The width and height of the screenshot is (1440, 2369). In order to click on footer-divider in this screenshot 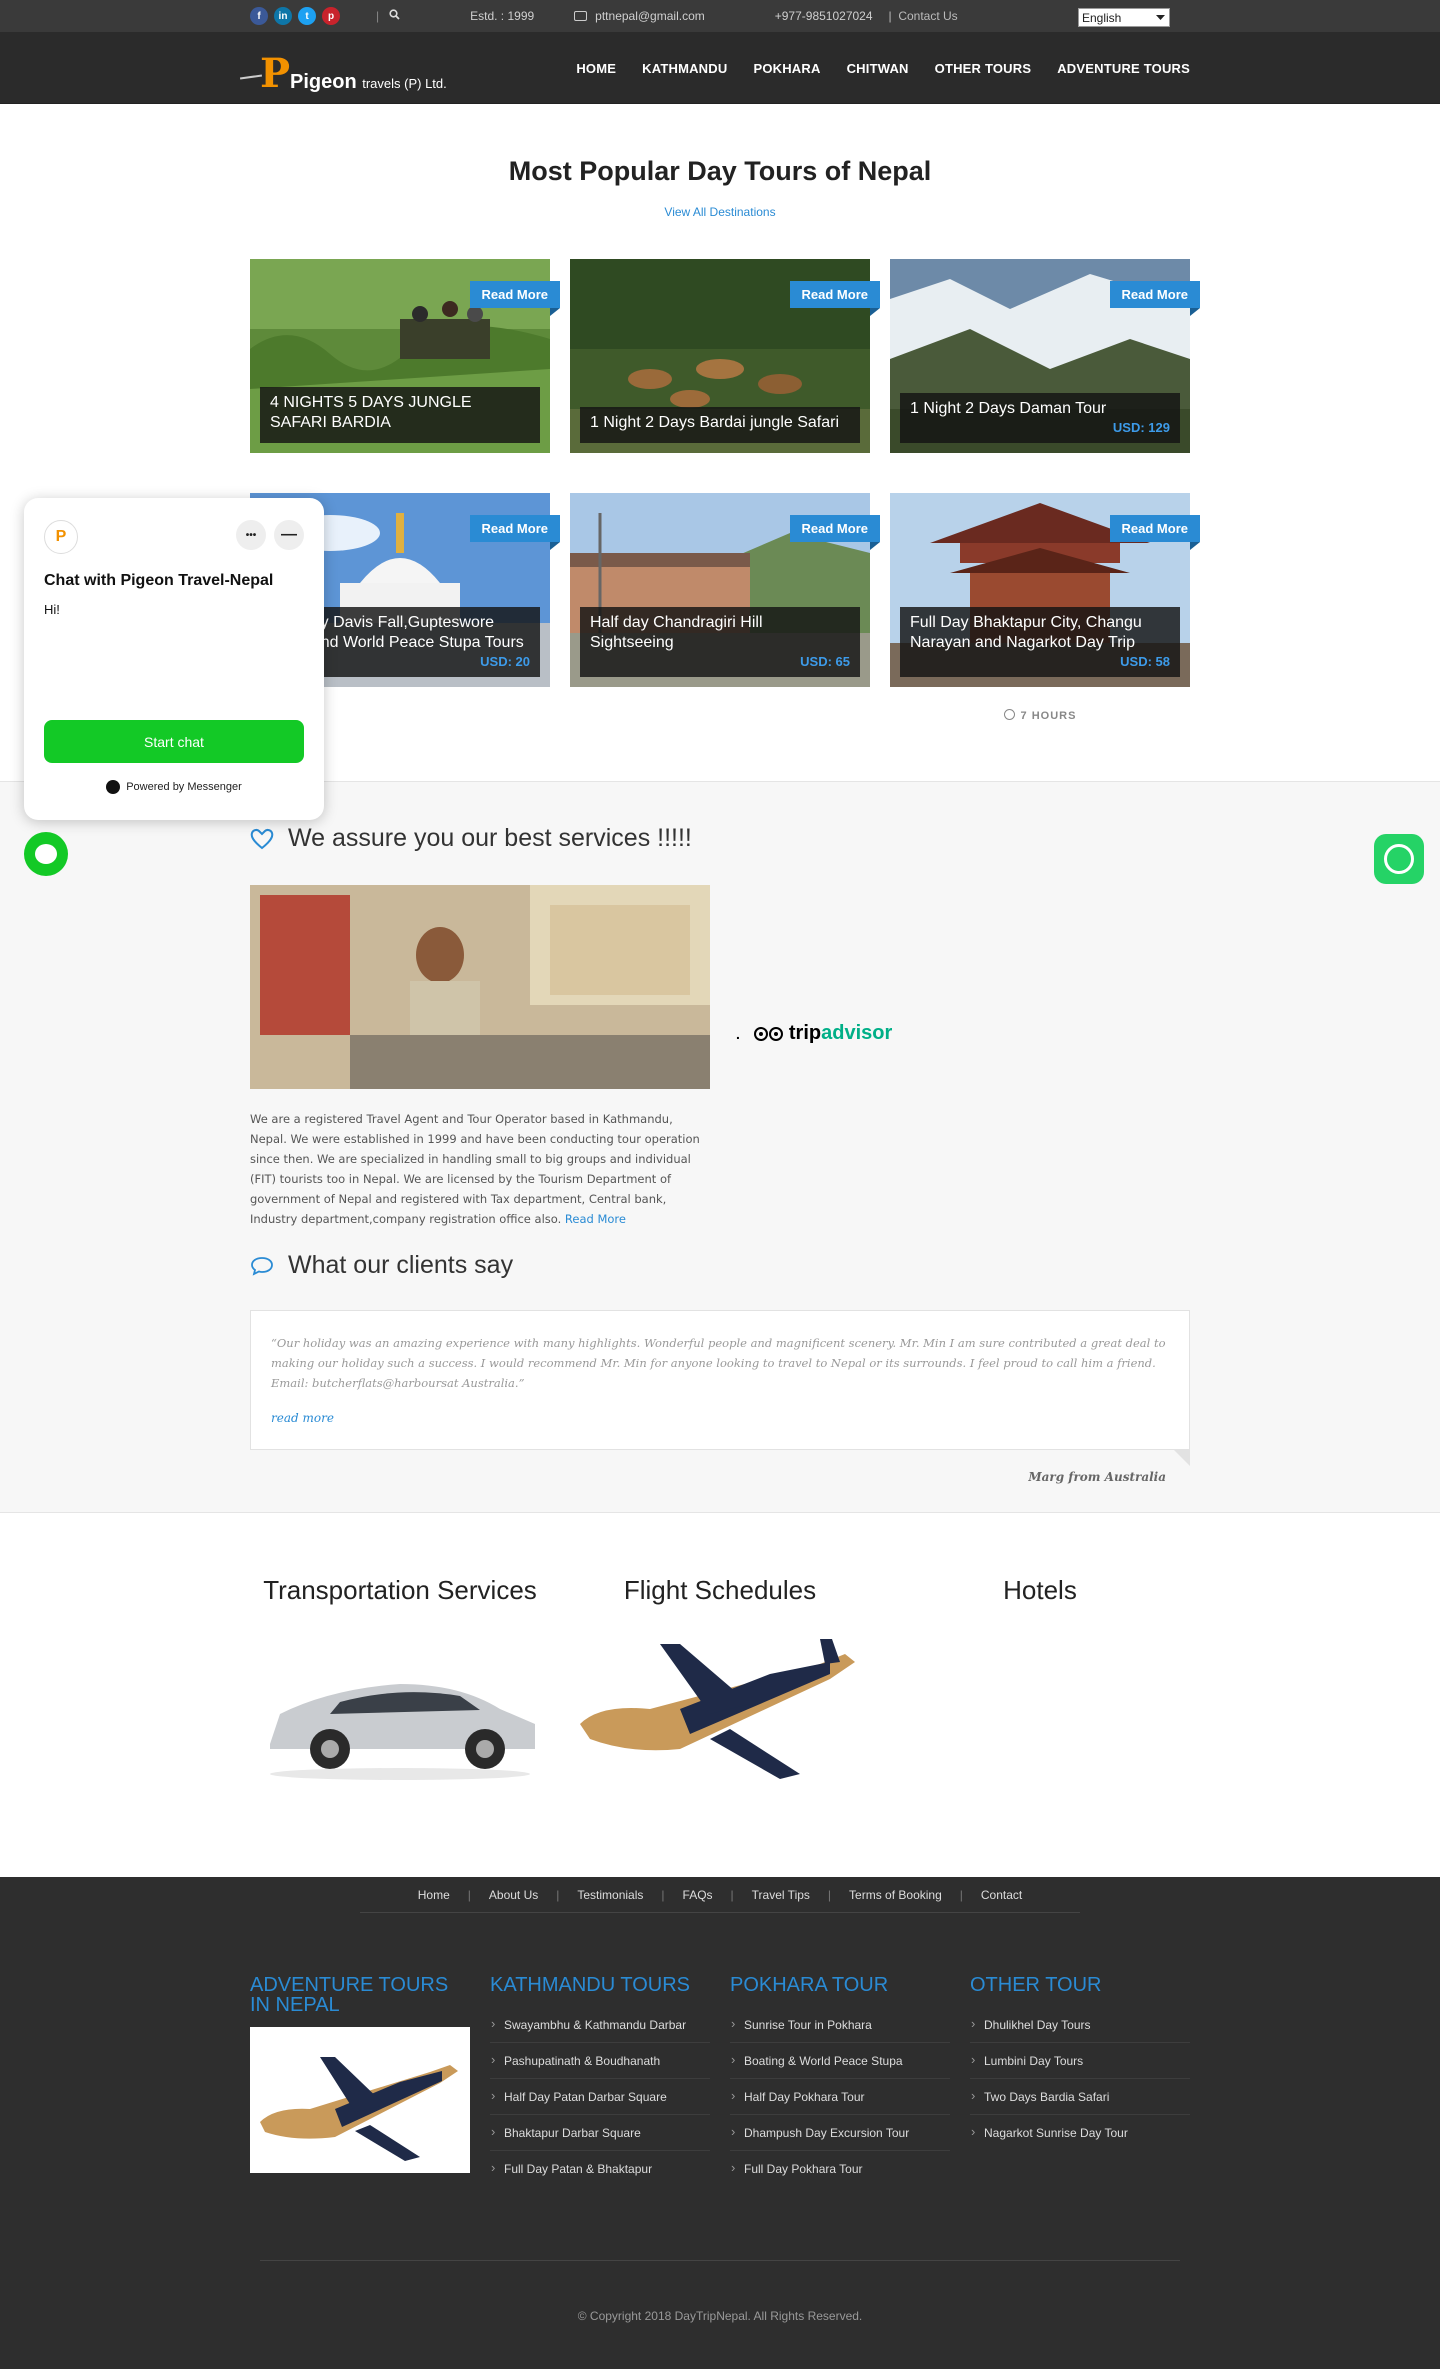, I will do `click(720, 1912)`.